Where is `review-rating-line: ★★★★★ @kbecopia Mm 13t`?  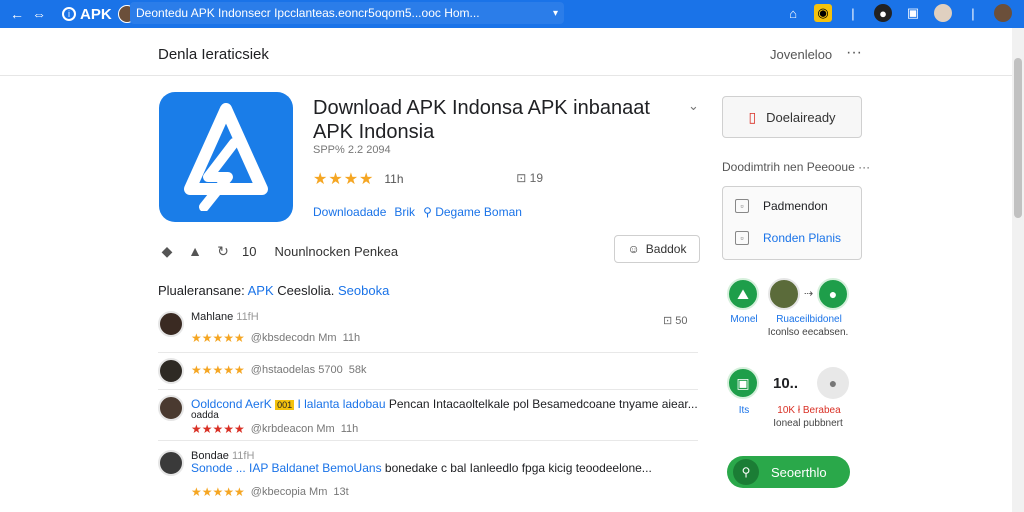 review-rating-line: ★★★★★ @kbecopia Mm 13t is located at coordinates (270, 492).